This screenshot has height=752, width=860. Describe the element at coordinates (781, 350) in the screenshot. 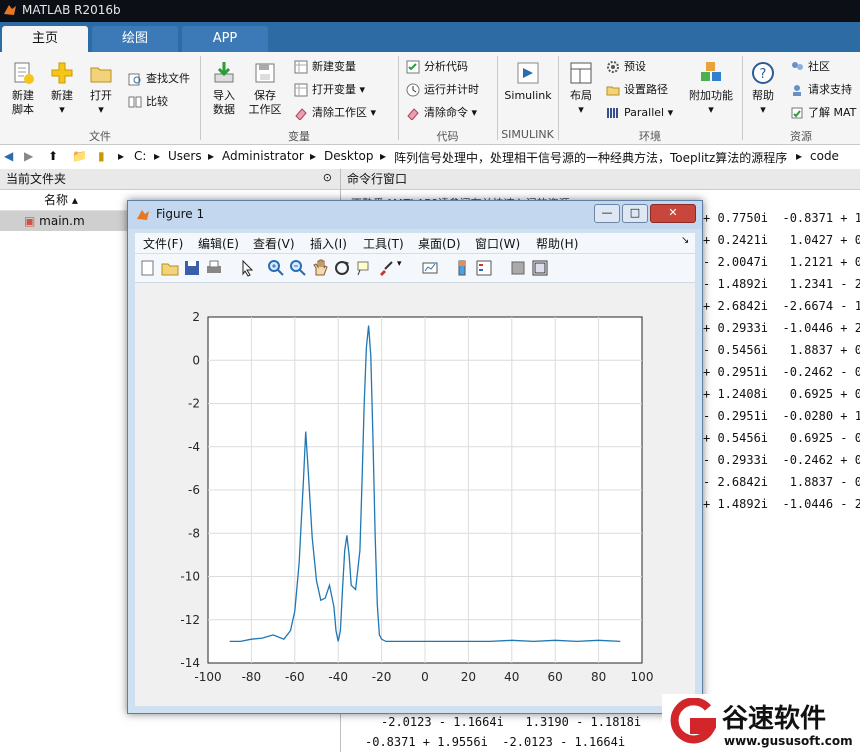

I see `command-output-row: - 0.5456i 1.8837 + 0` at that location.